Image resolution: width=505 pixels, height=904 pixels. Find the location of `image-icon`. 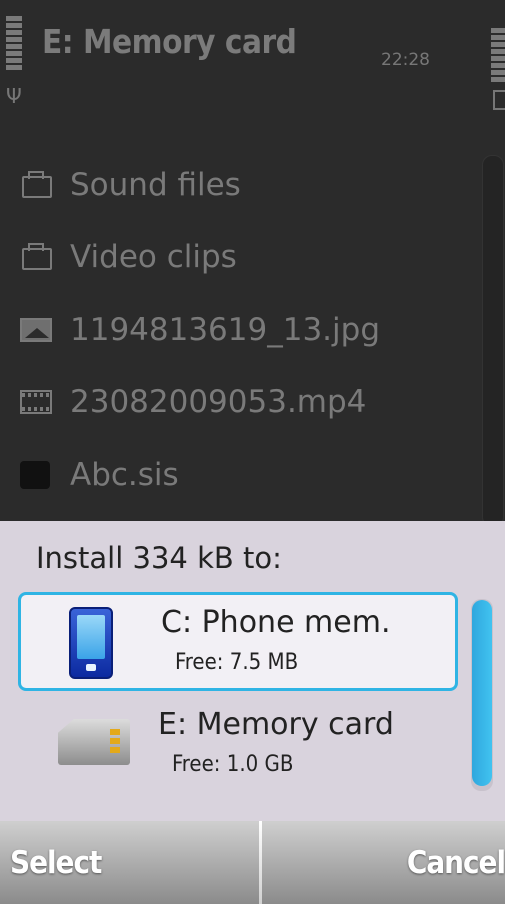

image-icon is located at coordinates (38, 330).